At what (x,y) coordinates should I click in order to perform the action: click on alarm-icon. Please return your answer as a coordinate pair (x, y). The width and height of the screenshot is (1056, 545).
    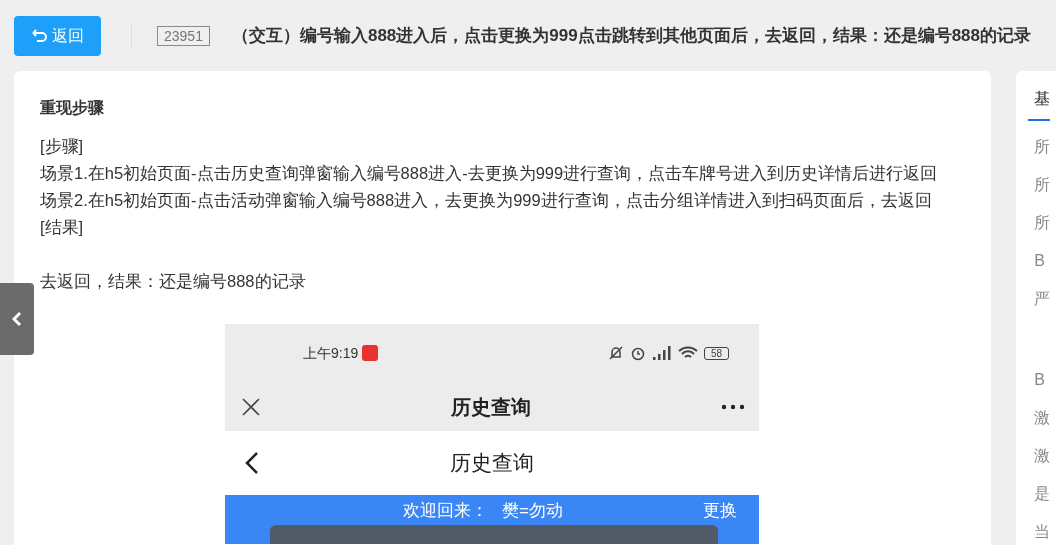
    Looking at the image, I should click on (637, 353).